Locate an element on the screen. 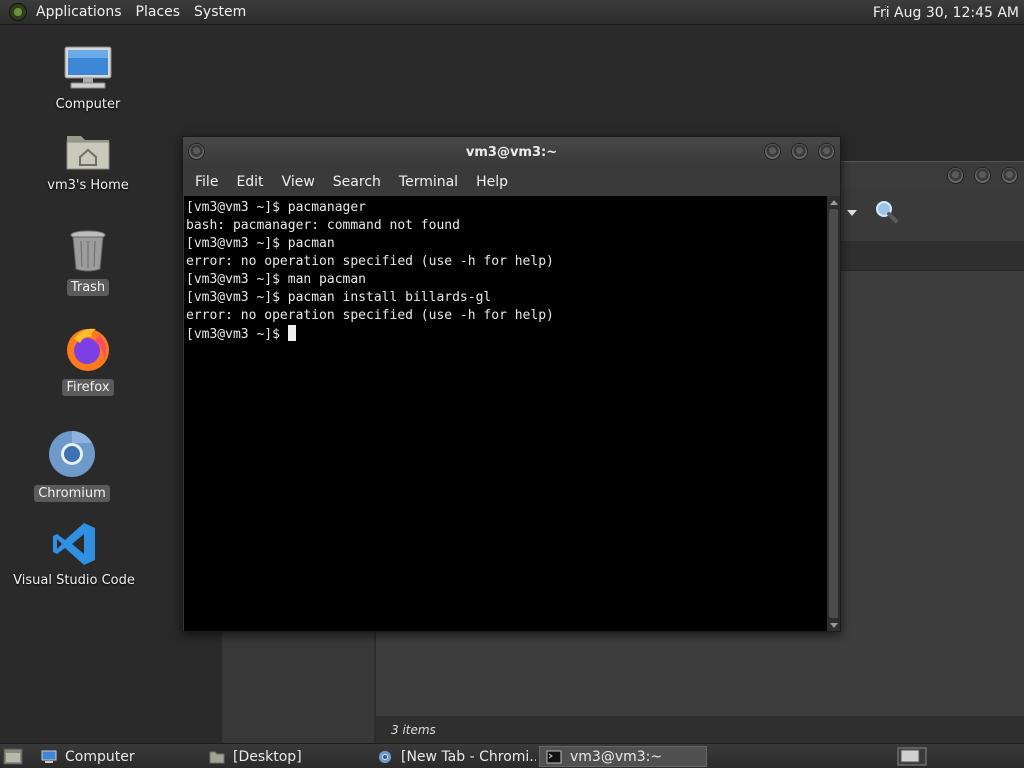 Image resolution: width=1024 pixels, height=768 pixels. status-text: 3 items is located at coordinates (413, 729).